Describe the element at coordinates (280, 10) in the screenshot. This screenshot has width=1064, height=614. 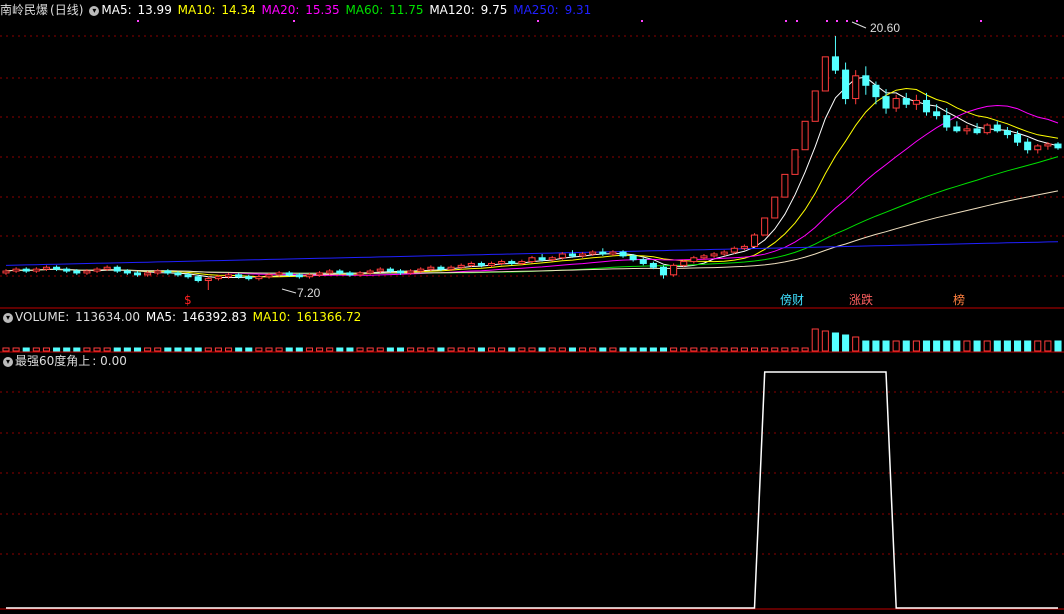
I see `ma20-label: MA20:` at that location.